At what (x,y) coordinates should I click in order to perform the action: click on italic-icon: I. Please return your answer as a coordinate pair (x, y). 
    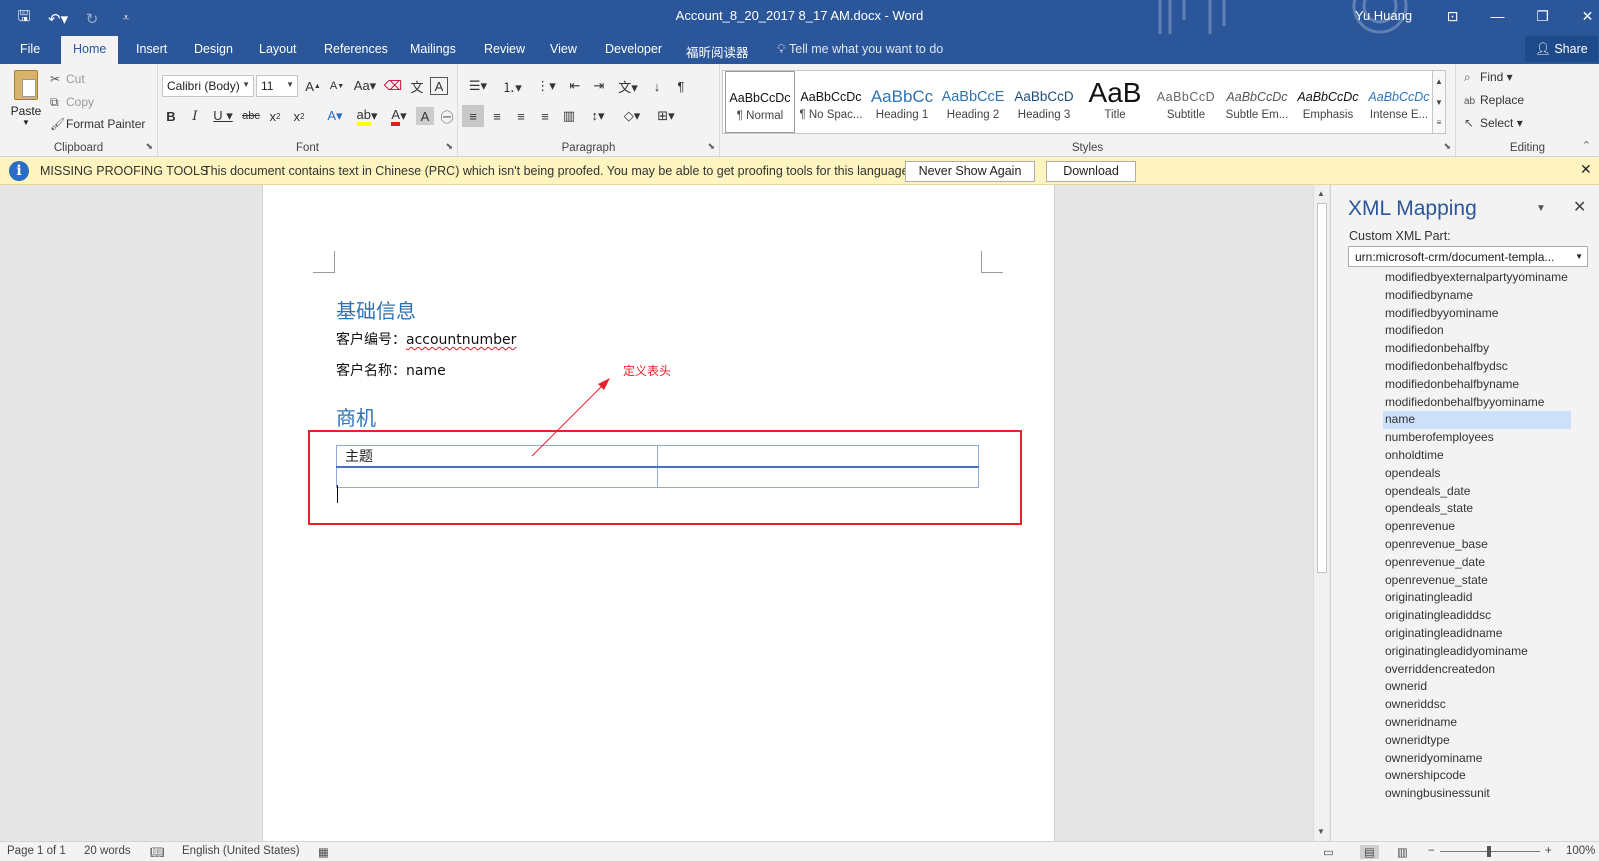
    Looking at the image, I should click on (195, 116).